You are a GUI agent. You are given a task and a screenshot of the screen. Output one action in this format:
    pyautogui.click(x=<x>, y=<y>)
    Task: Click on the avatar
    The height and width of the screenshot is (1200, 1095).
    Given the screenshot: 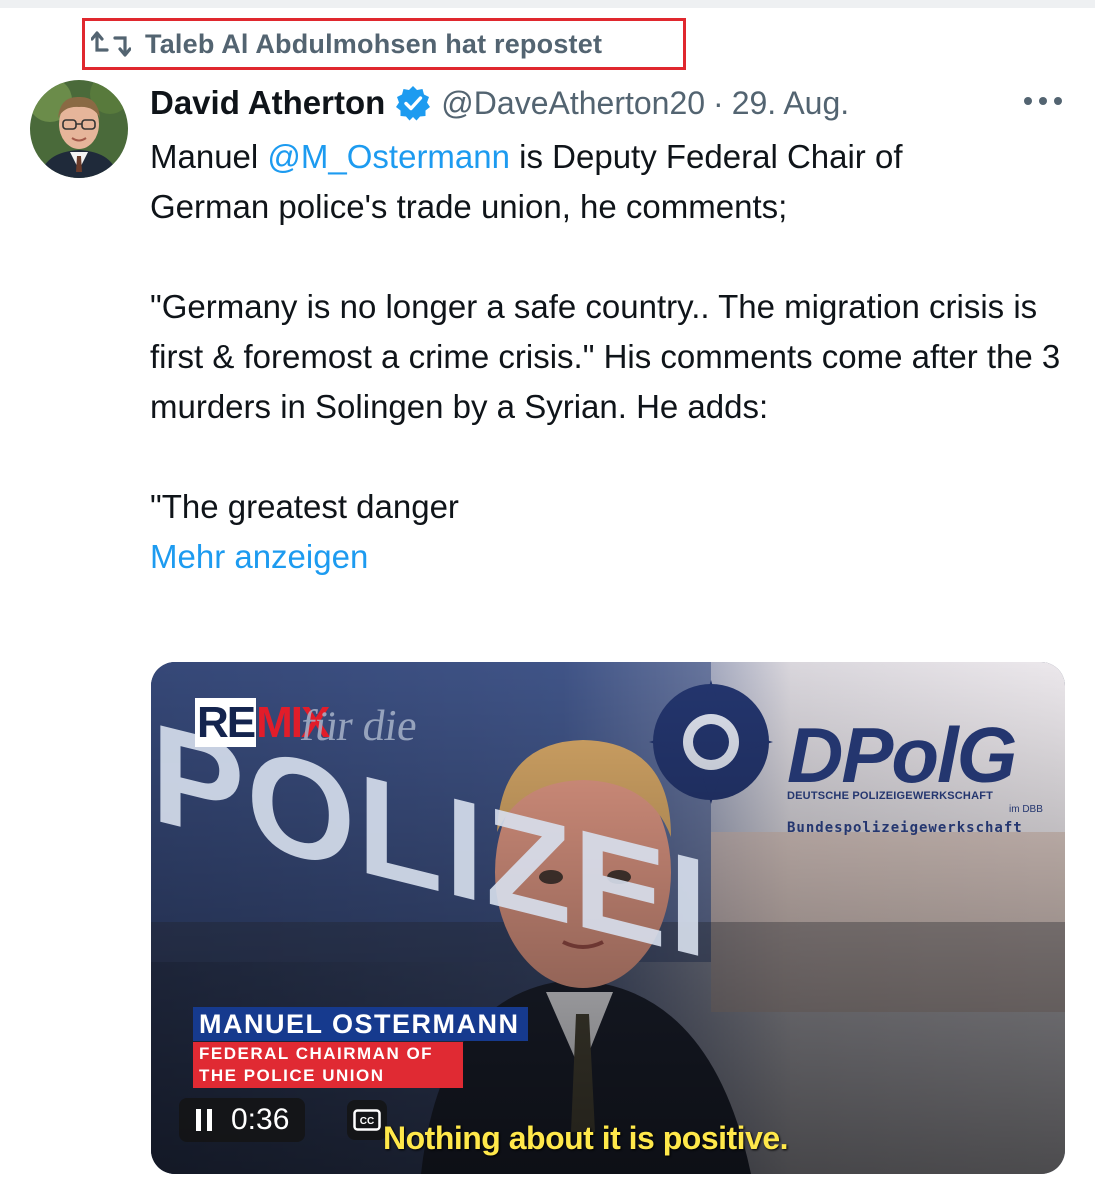 What is the action you would take?
    pyautogui.click(x=79, y=129)
    